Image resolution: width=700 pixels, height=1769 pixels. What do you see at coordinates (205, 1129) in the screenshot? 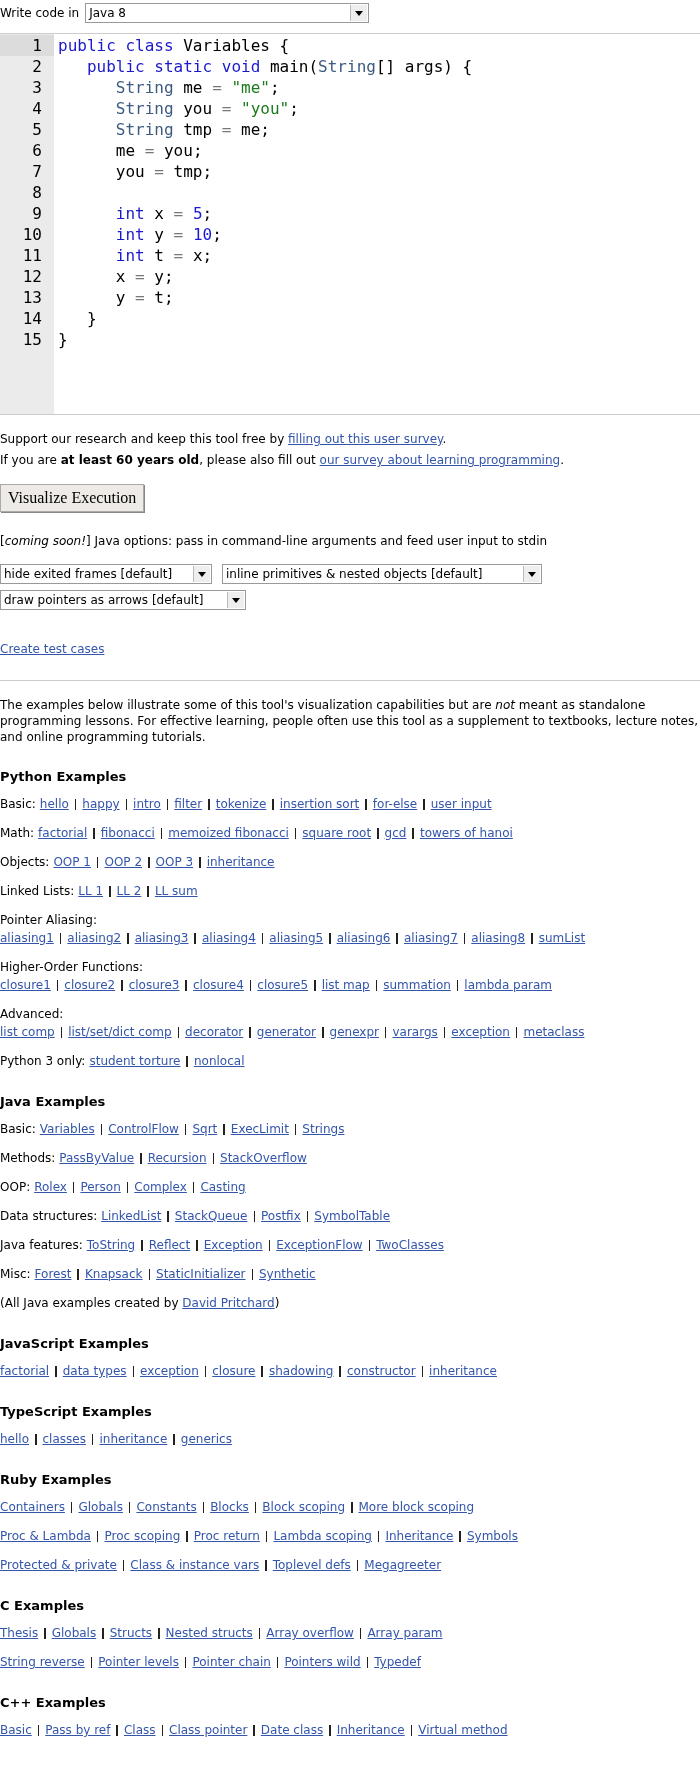
I see `example-link: Sqrt` at bounding box center [205, 1129].